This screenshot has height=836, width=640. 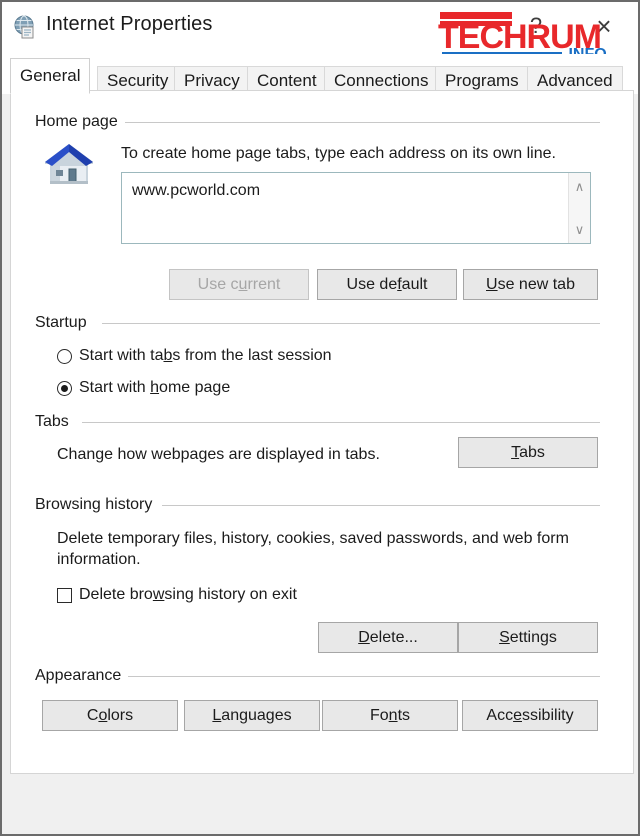 What do you see at coordinates (530, 284) in the screenshot?
I see `use-new-tab-button: Use new tab` at bounding box center [530, 284].